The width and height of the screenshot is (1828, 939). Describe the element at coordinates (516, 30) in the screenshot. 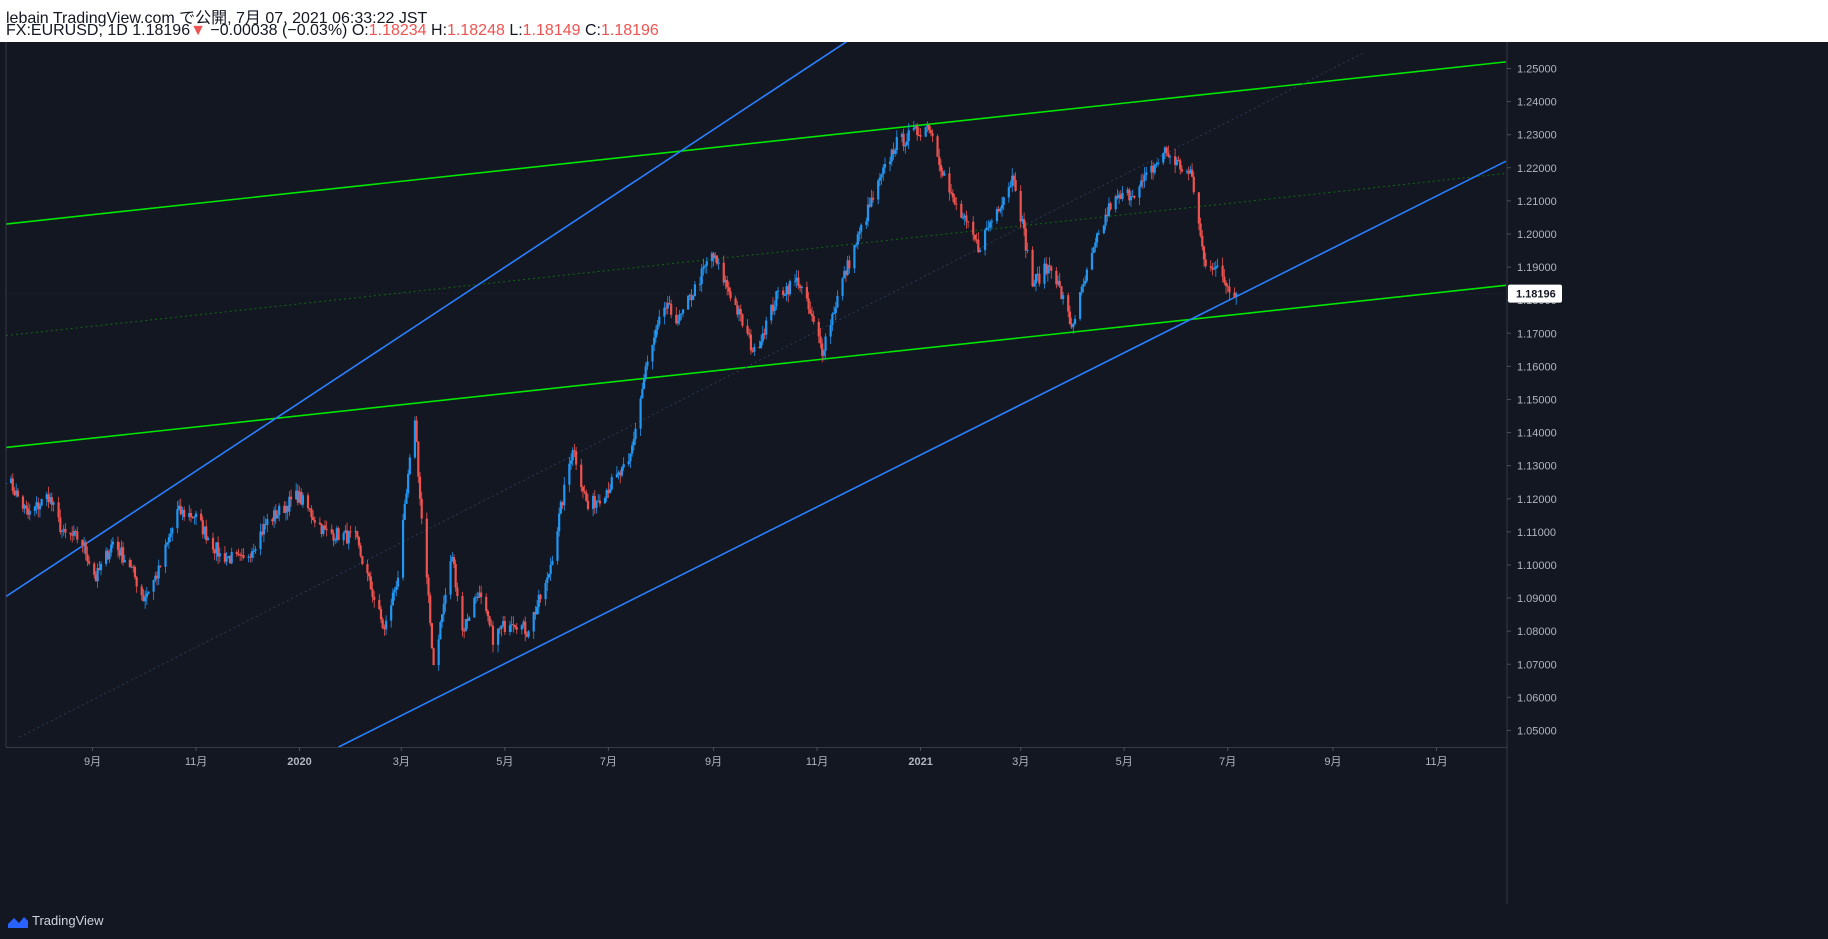

I see `low-label: L:` at that location.